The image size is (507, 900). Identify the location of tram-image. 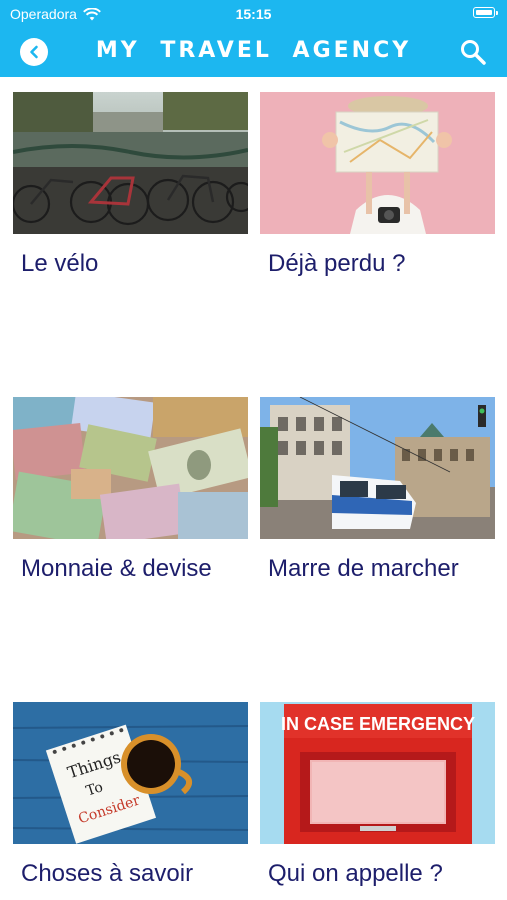
(377, 468).